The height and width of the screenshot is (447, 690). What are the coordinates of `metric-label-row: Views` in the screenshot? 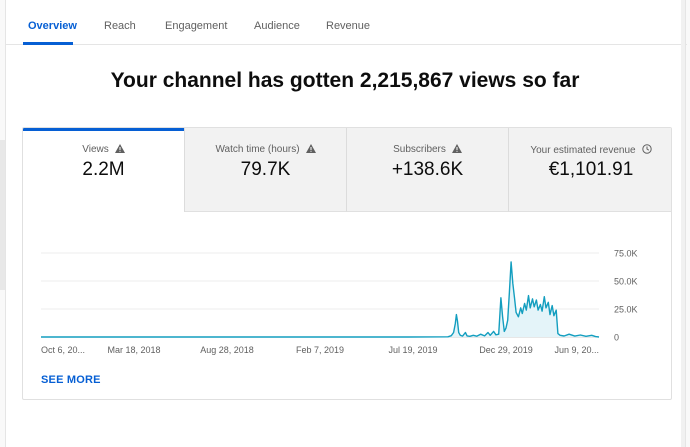 It's located at (103, 150).